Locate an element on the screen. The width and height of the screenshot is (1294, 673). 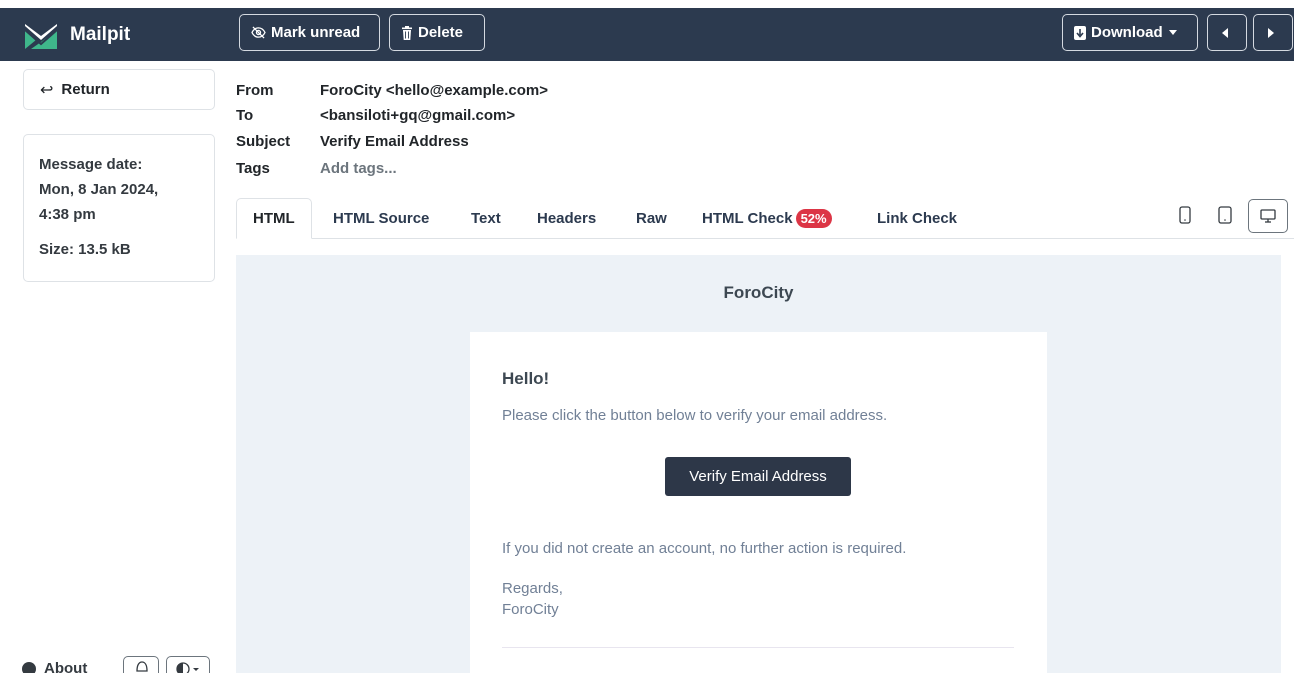
delete-label: Delete is located at coordinates (441, 32).